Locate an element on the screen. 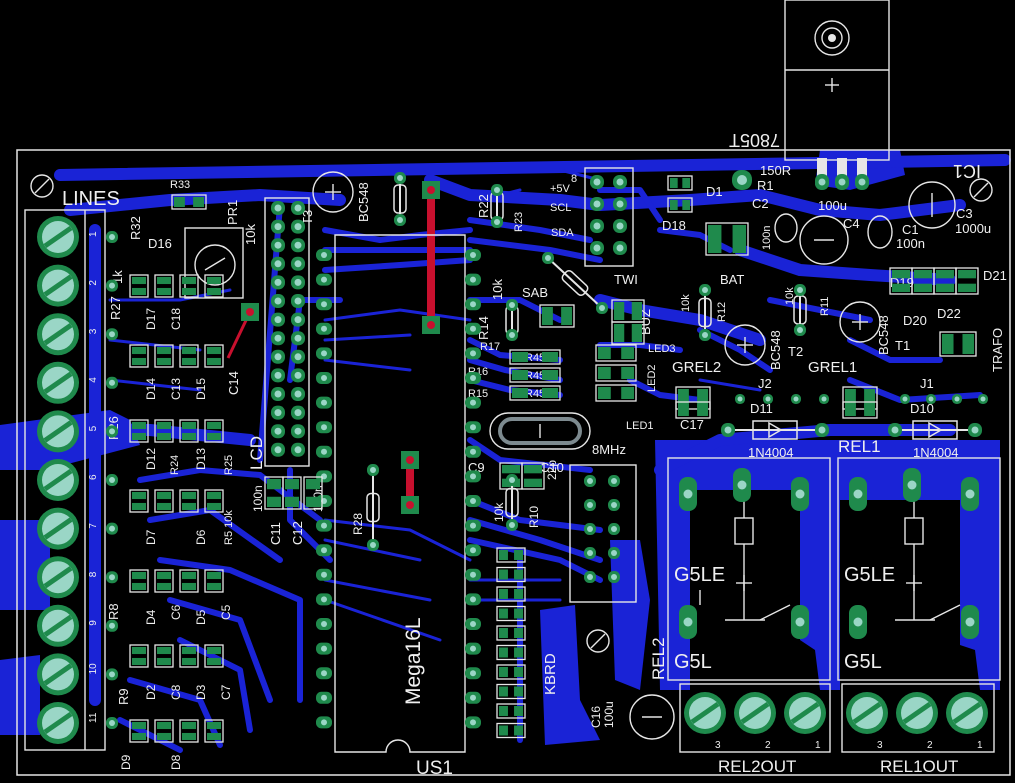 The width and height of the screenshot is (1015, 783). label-c11: C11 is located at coordinates (275, 533).